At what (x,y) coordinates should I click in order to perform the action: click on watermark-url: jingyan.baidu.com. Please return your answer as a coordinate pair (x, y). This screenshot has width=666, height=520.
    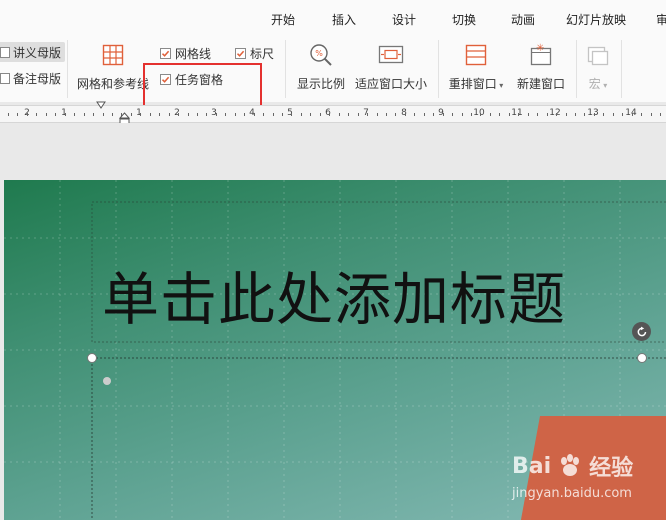
    Looking at the image, I should click on (572, 493).